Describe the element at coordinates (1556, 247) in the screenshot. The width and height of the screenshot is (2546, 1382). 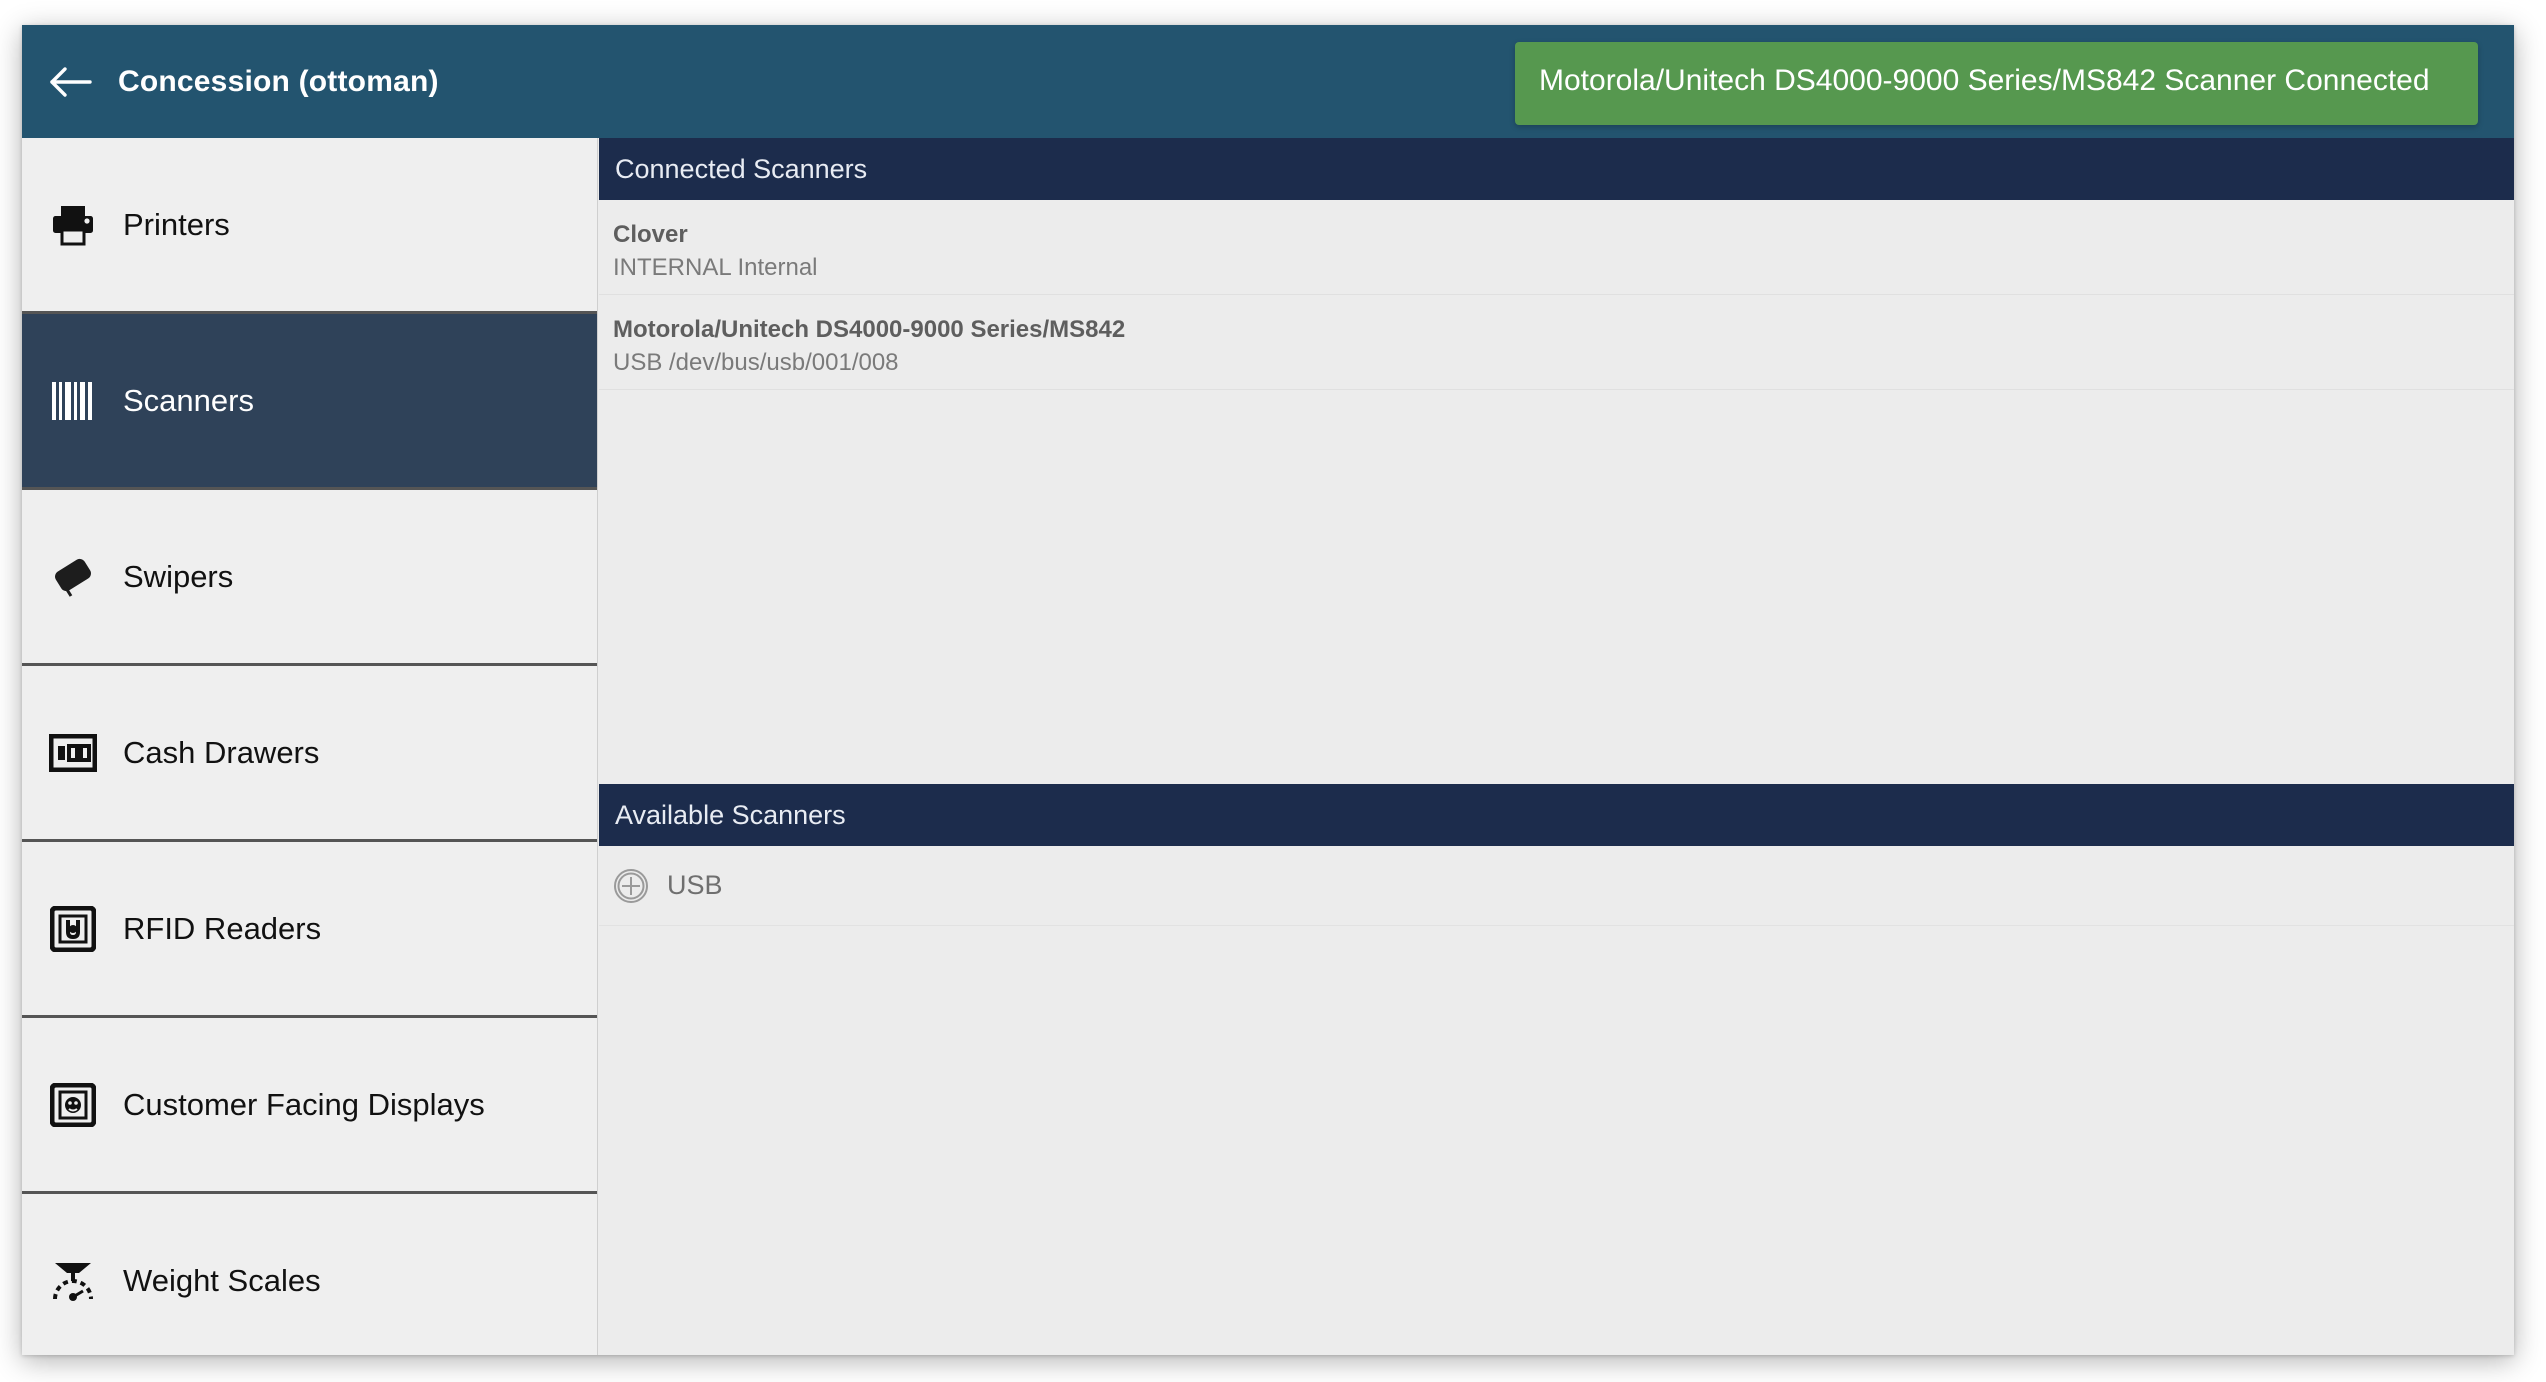
I see `table-row: Clover INTERNAL Internal` at that location.